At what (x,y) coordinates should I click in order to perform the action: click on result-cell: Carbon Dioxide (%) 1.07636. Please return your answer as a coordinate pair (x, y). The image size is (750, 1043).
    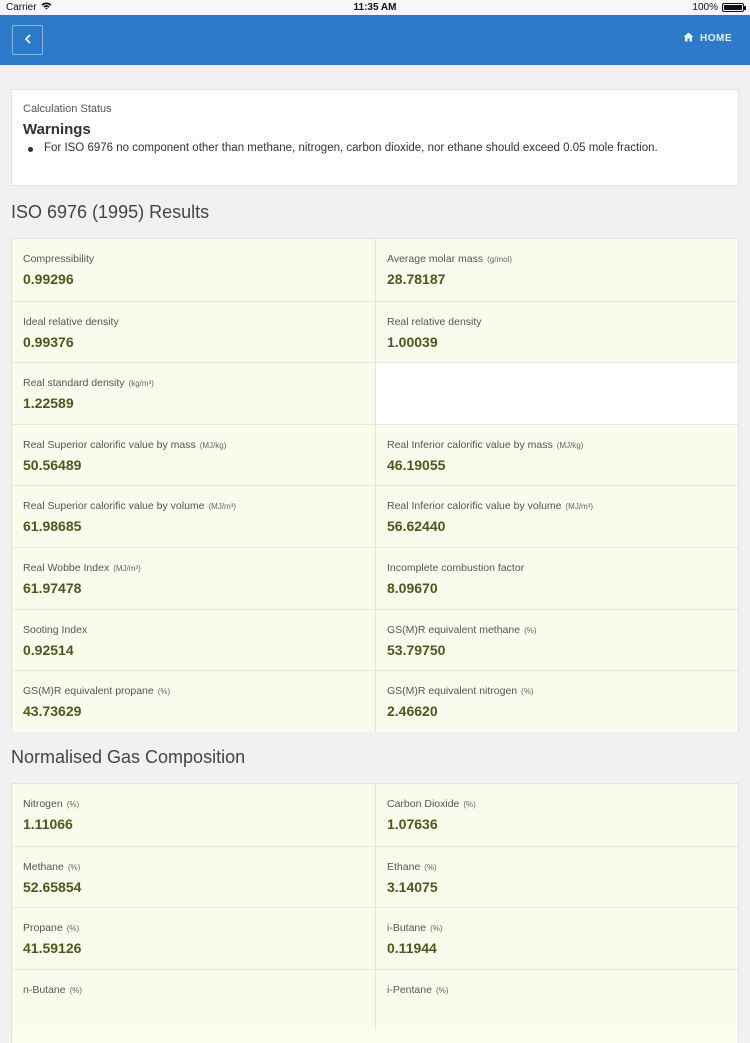
    Looking at the image, I should click on (556, 815).